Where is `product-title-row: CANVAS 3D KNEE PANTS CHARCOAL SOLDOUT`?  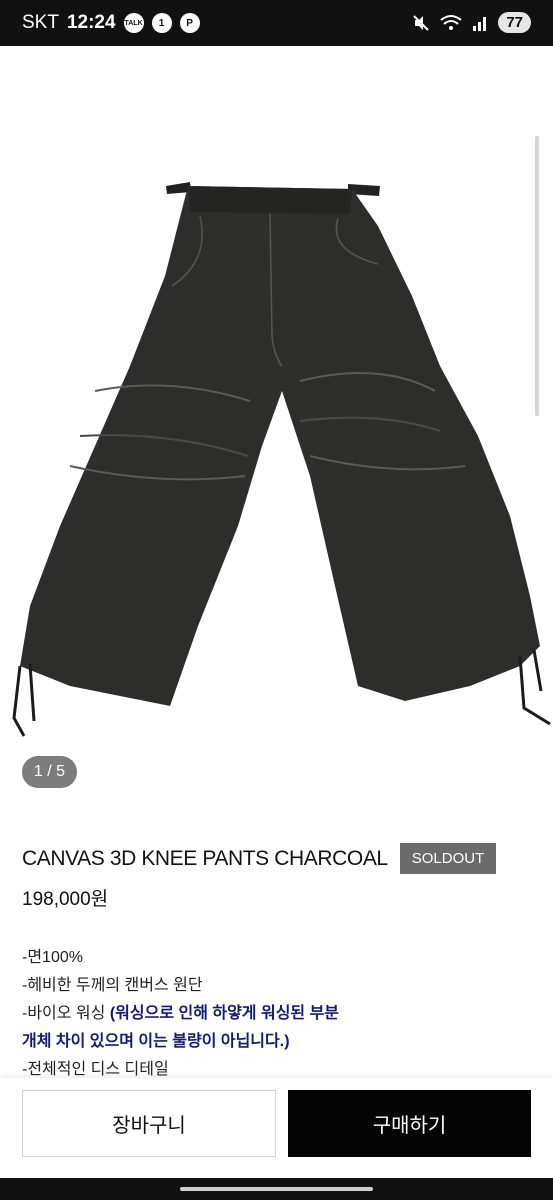
product-title-row: CANVAS 3D KNEE PANTS CHARCOAL SOLDOUT is located at coordinates (259, 858).